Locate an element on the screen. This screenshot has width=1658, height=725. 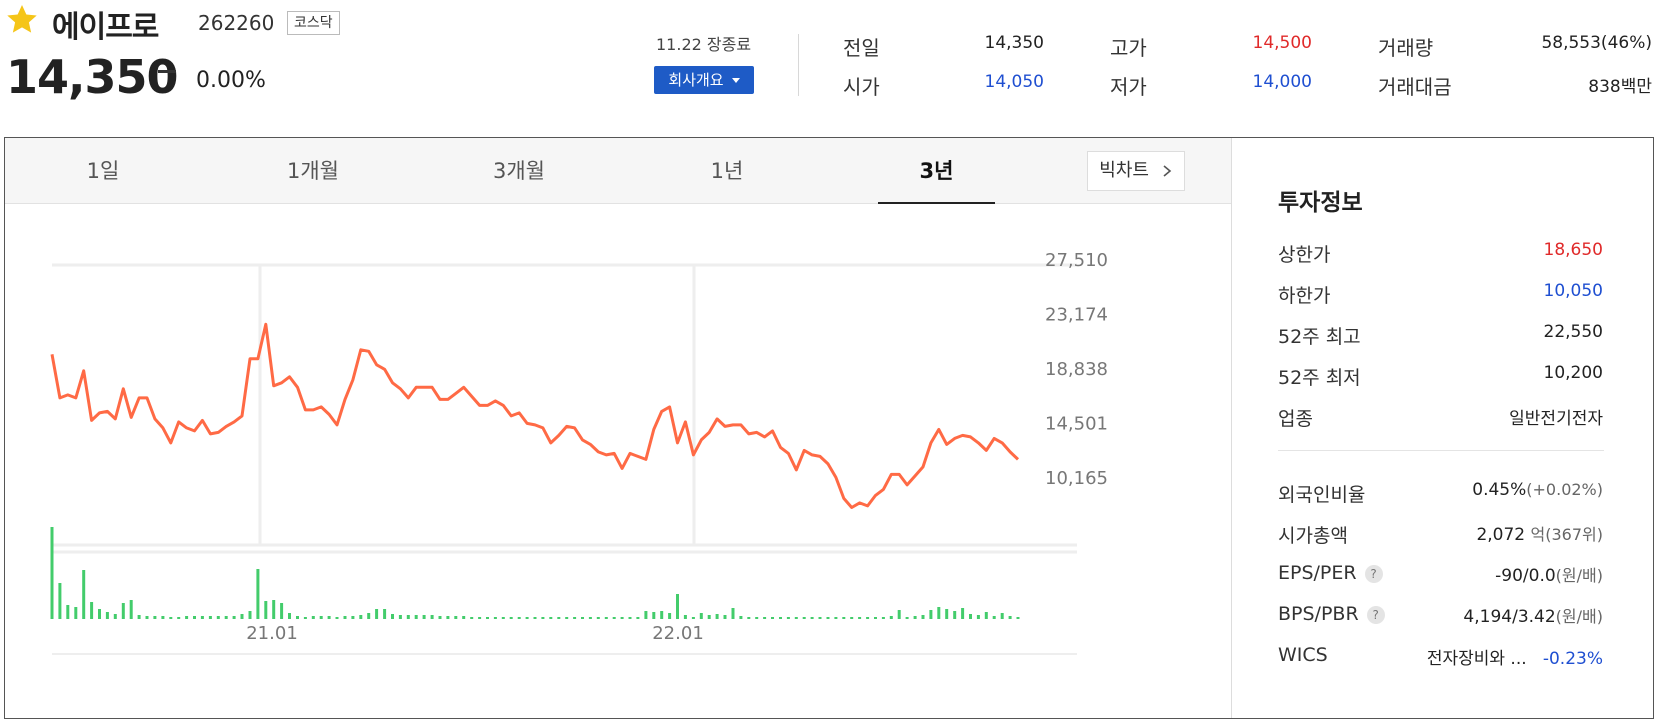
no-change-icon is located at coordinates (167, 71).